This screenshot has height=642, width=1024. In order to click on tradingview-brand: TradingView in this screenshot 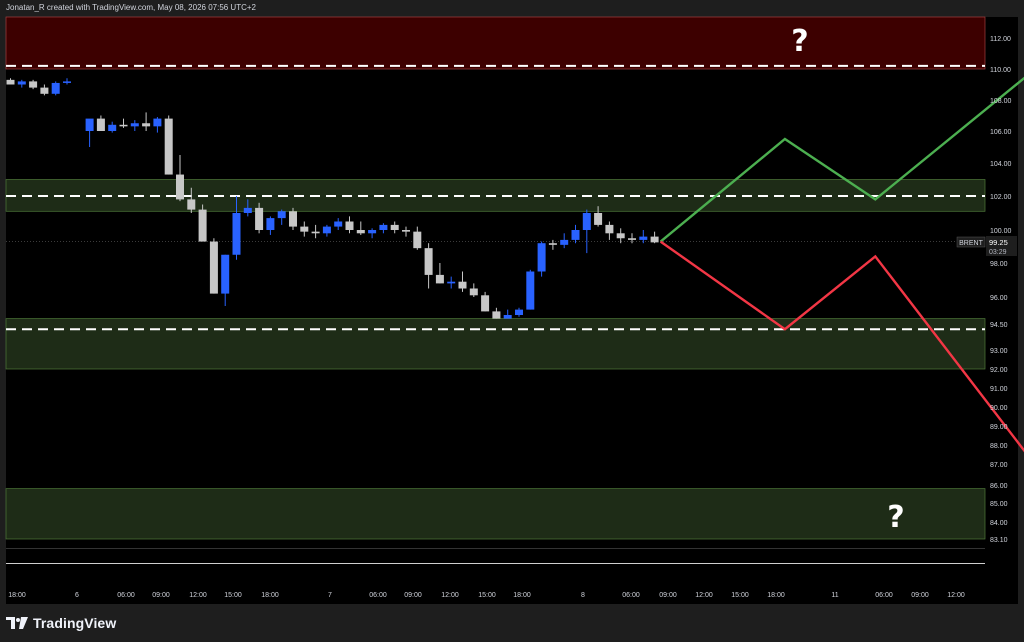, I will do `click(61, 623)`.